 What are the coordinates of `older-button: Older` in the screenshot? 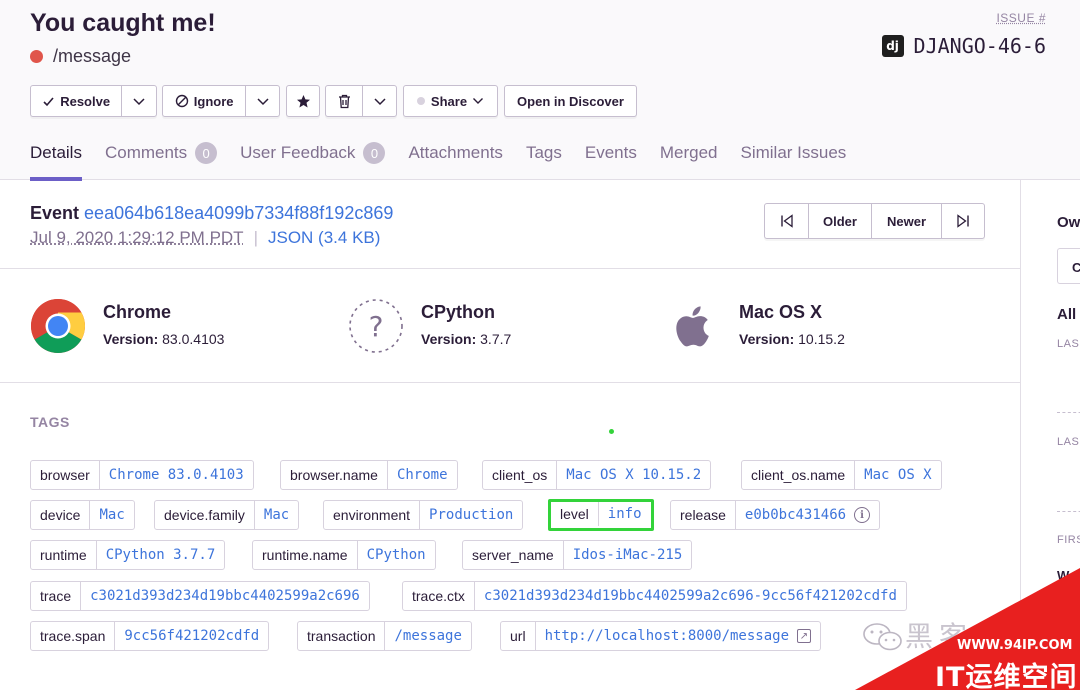 It's located at (840, 221).